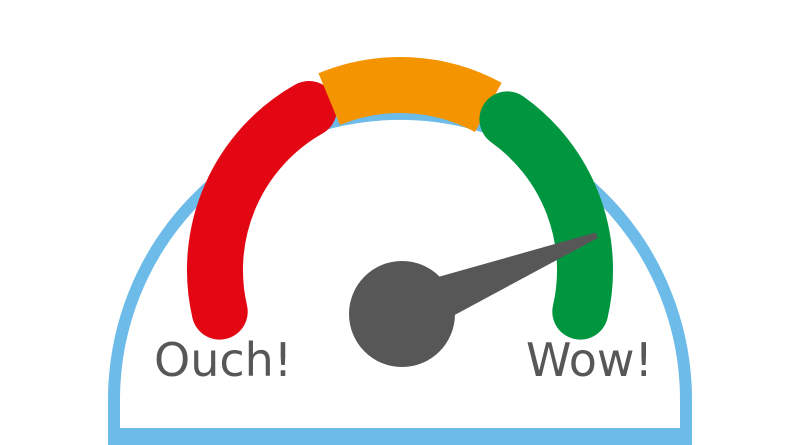 This screenshot has height=445, width=800. What do you see at coordinates (400, 436) in the screenshot?
I see `gauge-frame-base` at bounding box center [400, 436].